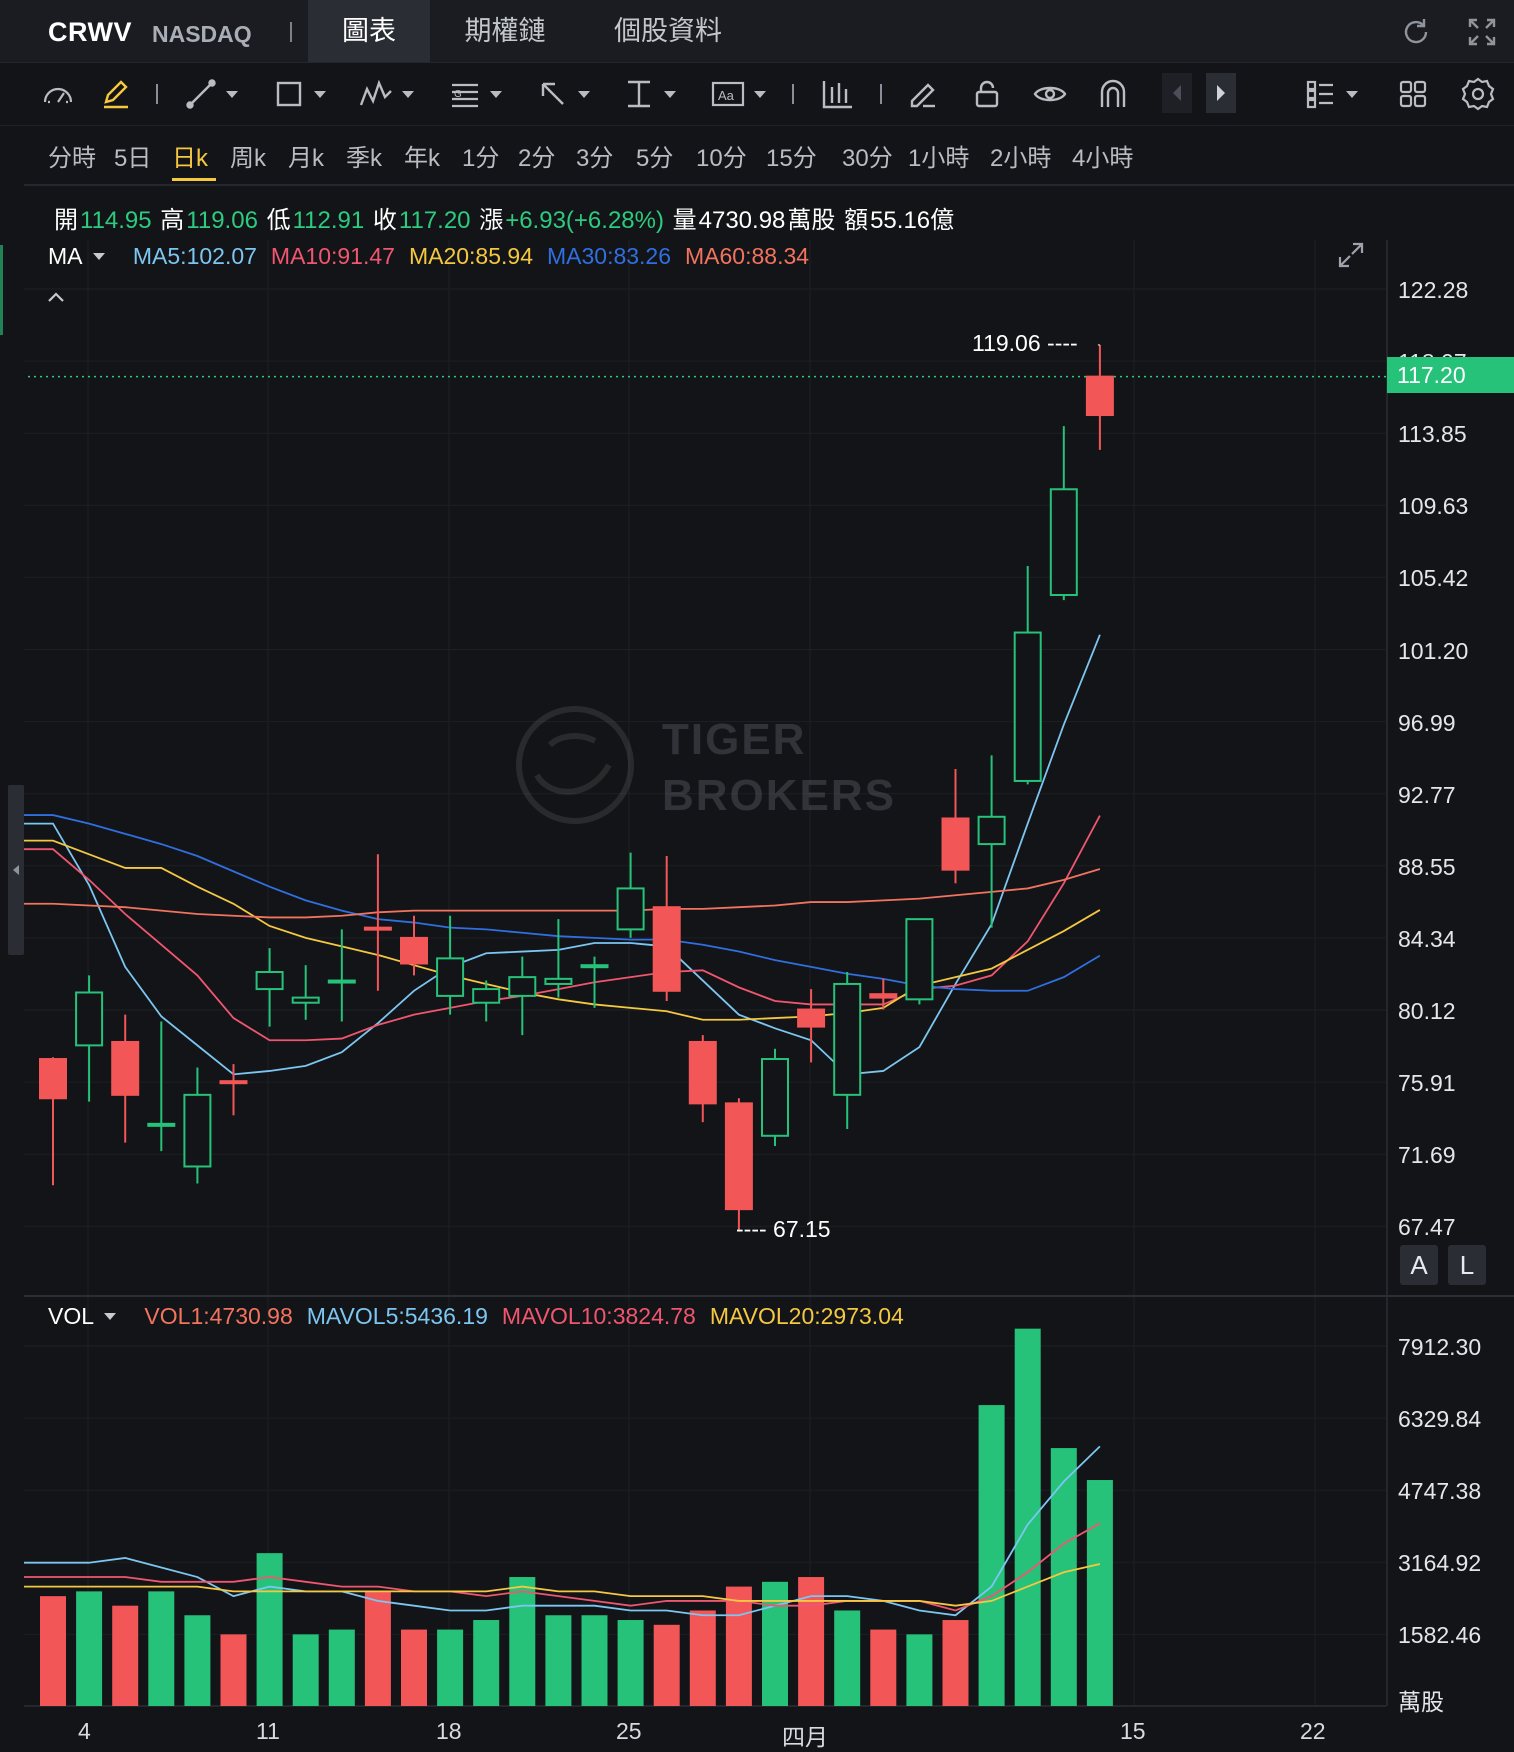 Image resolution: width=1514 pixels, height=1752 pixels. What do you see at coordinates (783, 1229) in the screenshot?
I see `low-annotation: ---- 67.15` at bounding box center [783, 1229].